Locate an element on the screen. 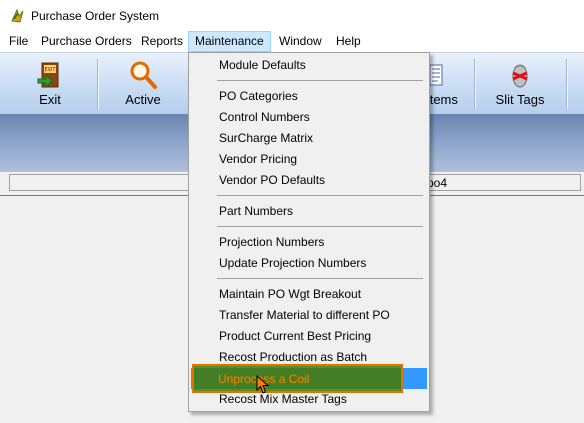 Image resolution: width=584 pixels, height=423 pixels. menu-help: Help is located at coordinates (348, 41).